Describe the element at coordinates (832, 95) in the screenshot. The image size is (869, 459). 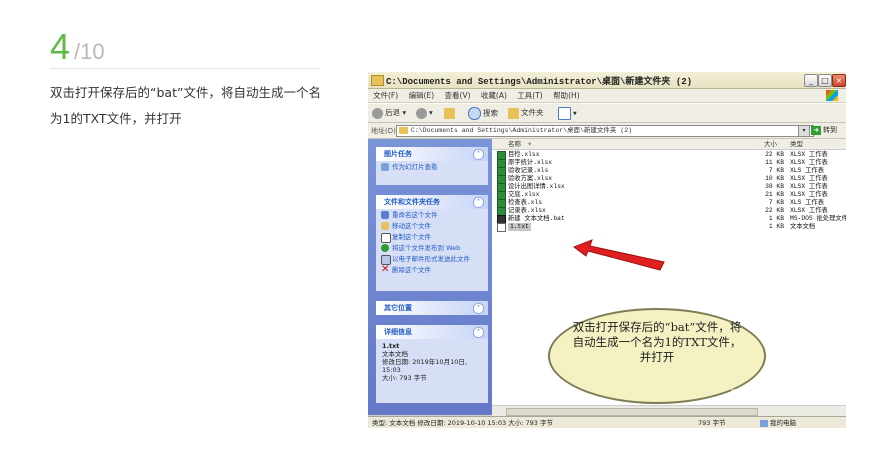
I see `windows-logo-icon` at that location.